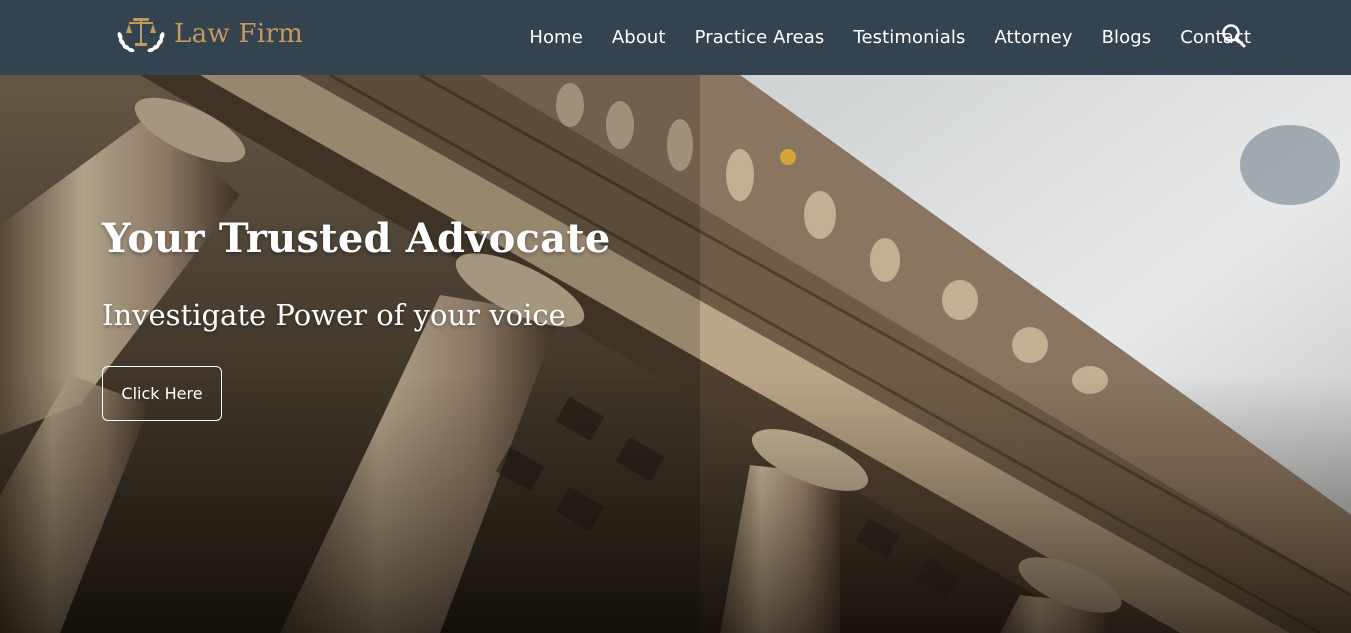 This screenshot has width=1351, height=633. I want to click on nav-item-attorney: Attorney, so click(1033, 37).